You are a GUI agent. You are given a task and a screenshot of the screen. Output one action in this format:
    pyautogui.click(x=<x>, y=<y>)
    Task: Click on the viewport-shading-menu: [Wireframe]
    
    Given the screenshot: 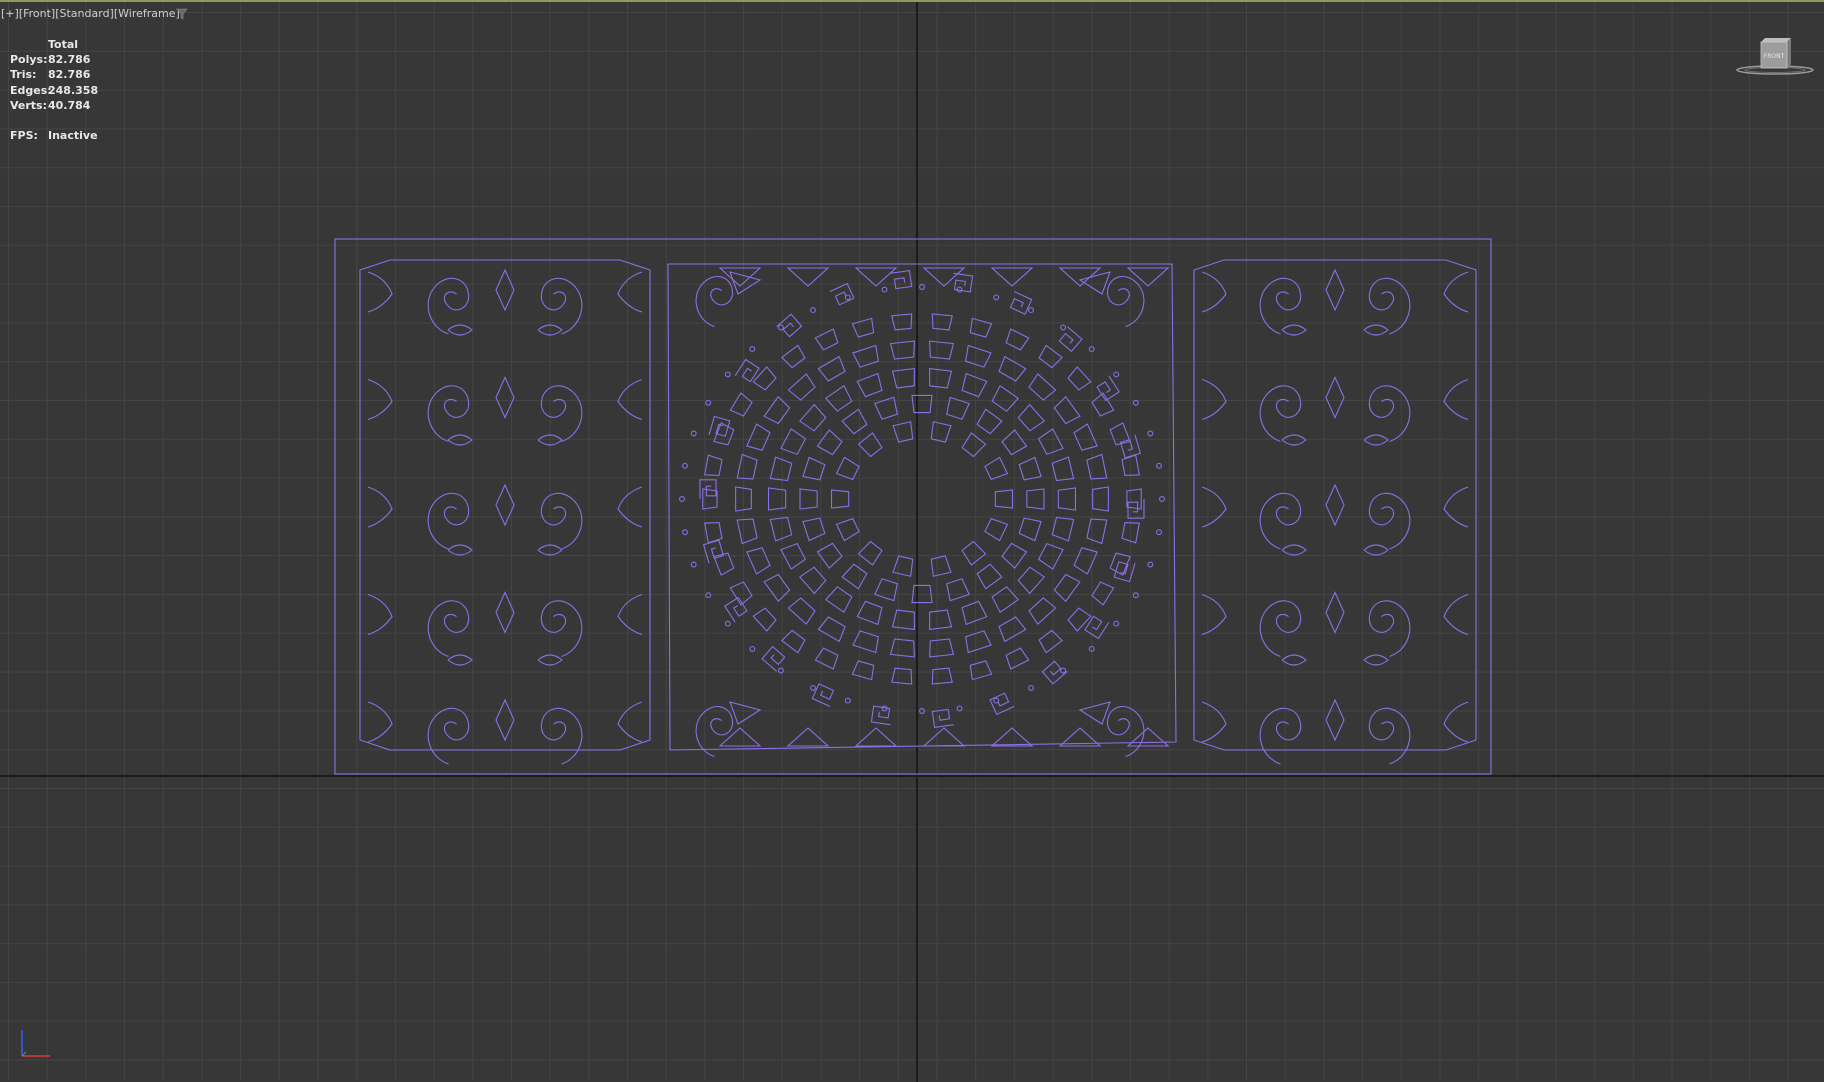 What is the action you would take?
    pyautogui.click(x=147, y=13)
    